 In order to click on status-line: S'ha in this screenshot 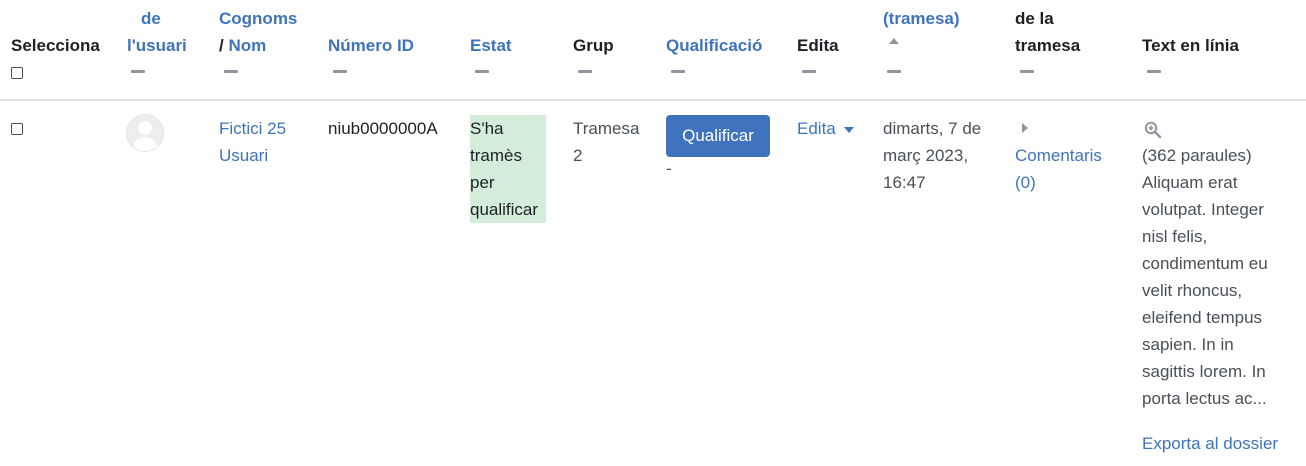, I will do `click(487, 128)`.